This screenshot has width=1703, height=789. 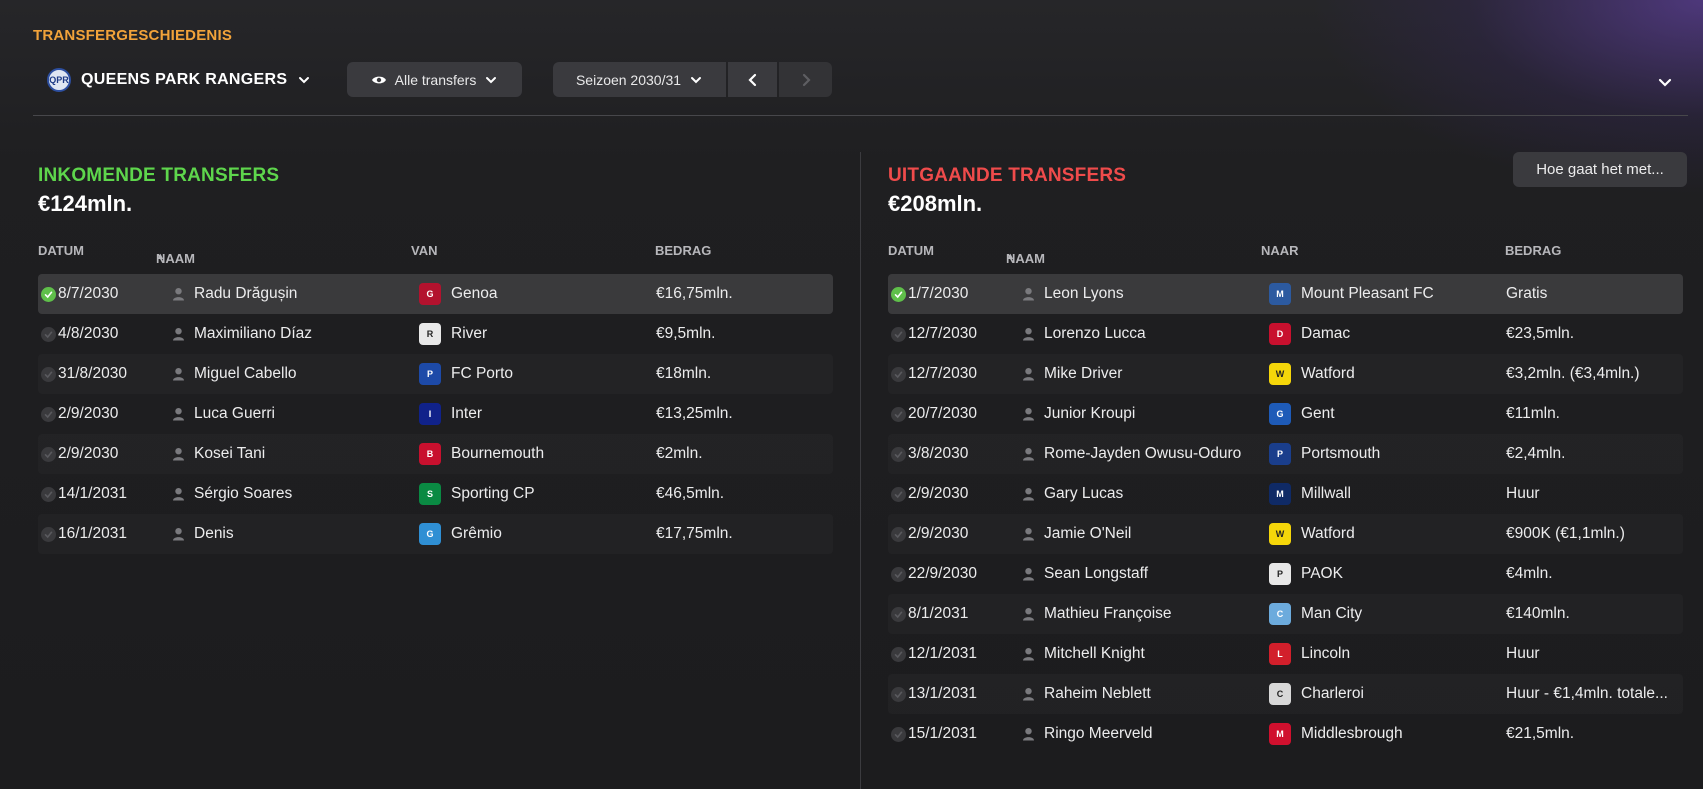 What do you see at coordinates (1665, 82) in the screenshot?
I see `collapse-chevron-icon` at bounding box center [1665, 82].